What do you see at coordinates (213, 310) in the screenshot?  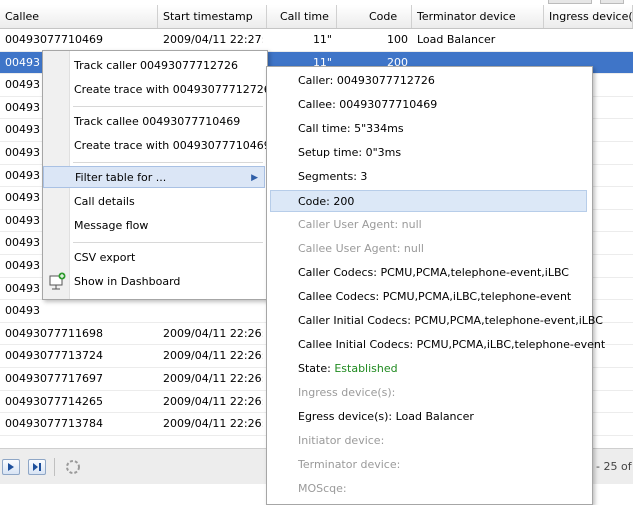 I see `timestamp-cell` at bounding box center [213, 310].